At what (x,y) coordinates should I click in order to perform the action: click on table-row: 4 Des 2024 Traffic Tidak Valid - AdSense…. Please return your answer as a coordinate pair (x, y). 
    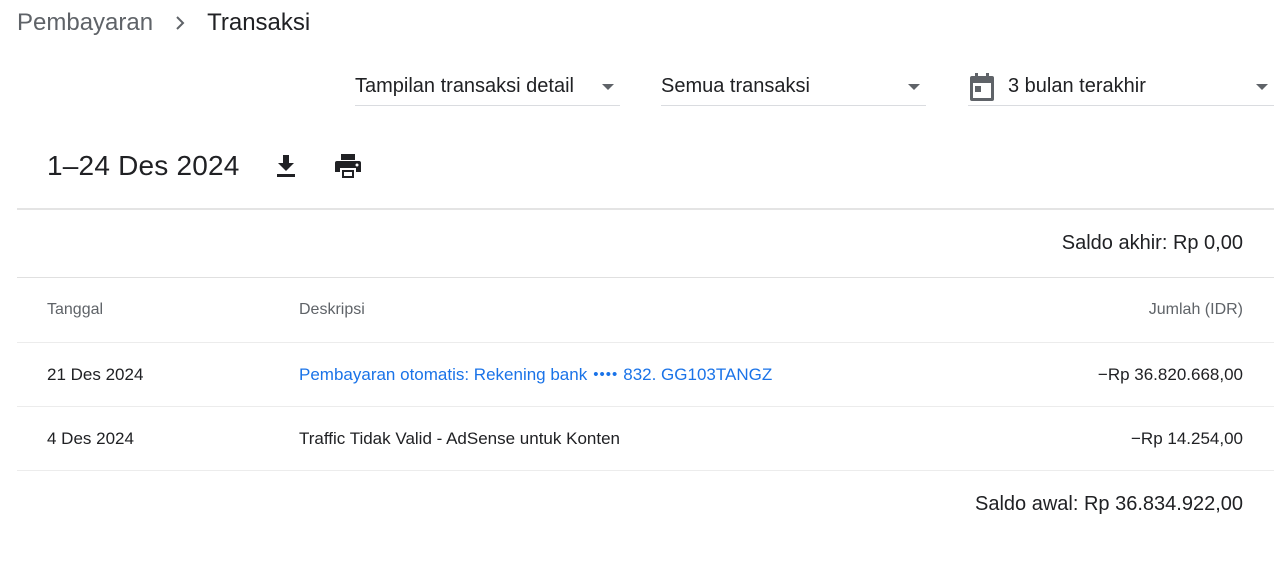
    Looking at the image, I should click on (645, 439).